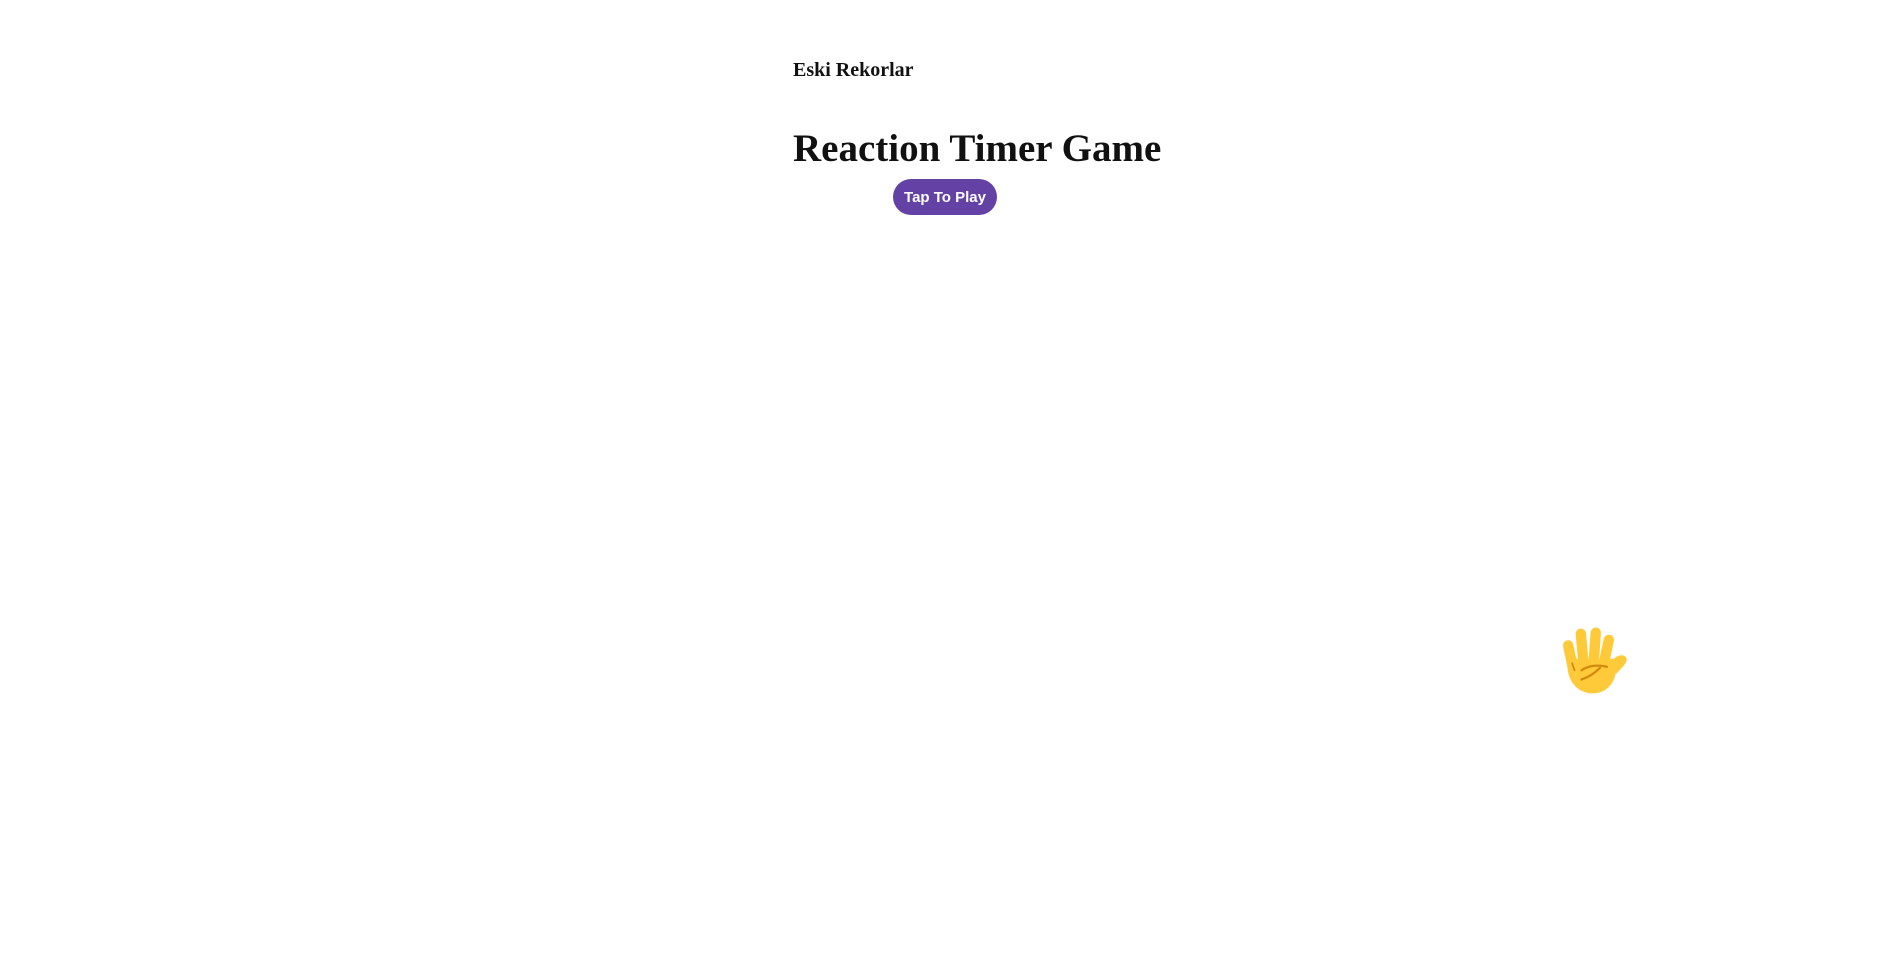  I want to click on raised-hand-icon, so click(1594, 660).